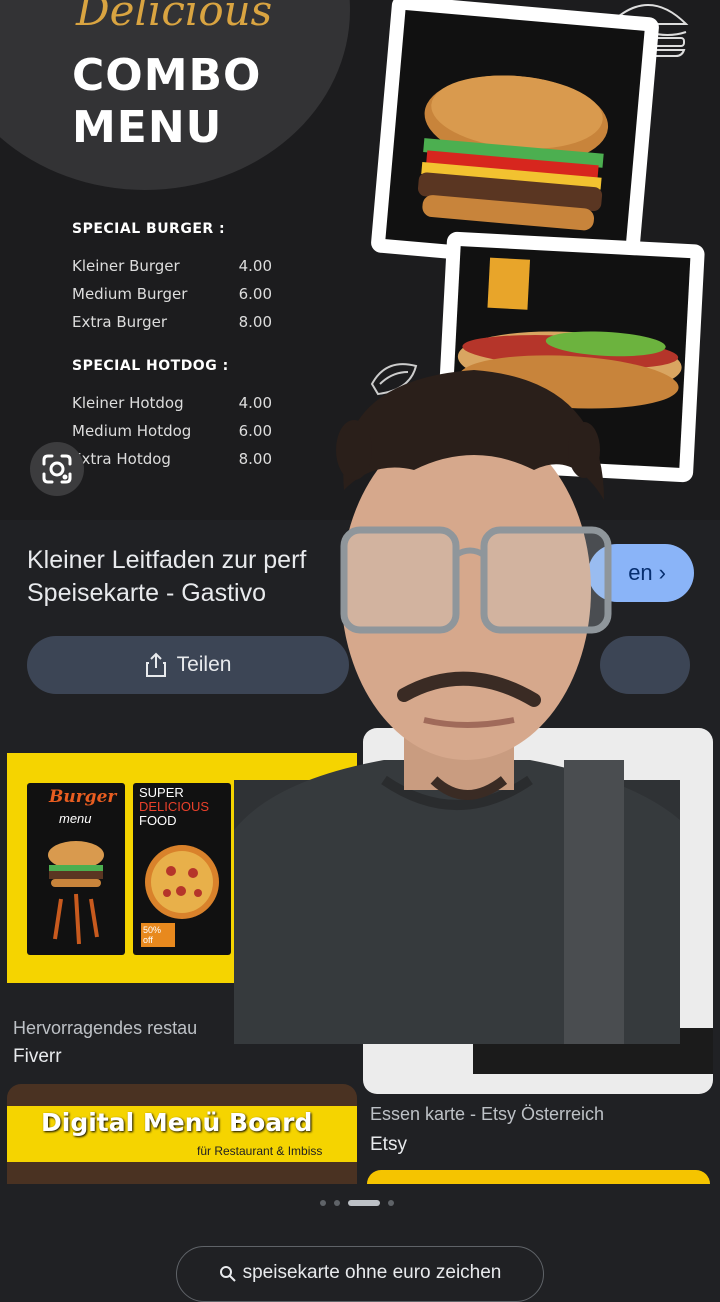  Describe the element at coordinates (158, 935) in the screenshot. I see `discount-badge: 50% off` at that location.